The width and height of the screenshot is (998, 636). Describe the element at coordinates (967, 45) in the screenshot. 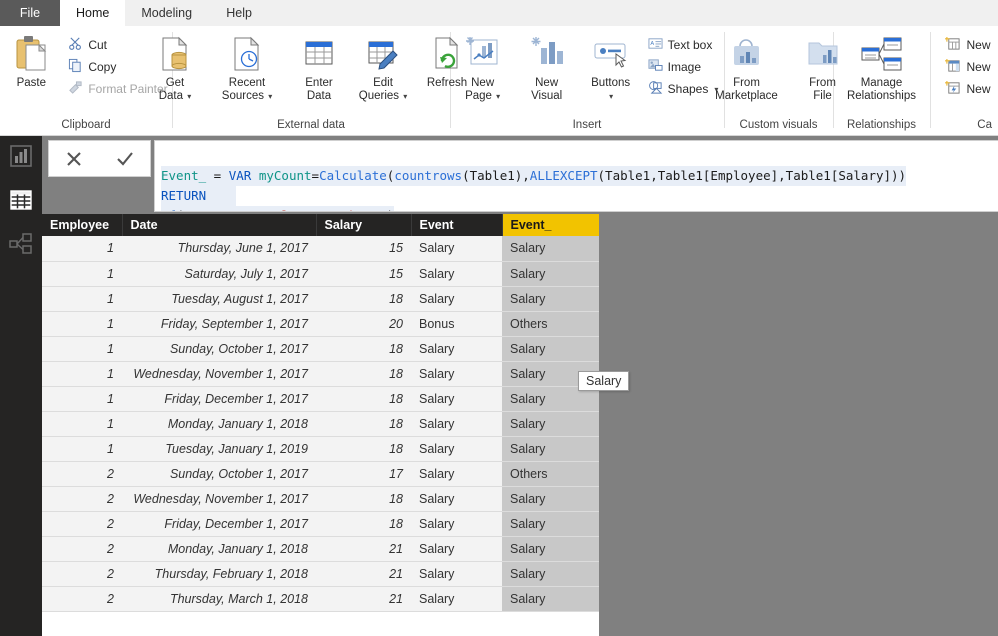

I see `new-measure-button: New` at that location.